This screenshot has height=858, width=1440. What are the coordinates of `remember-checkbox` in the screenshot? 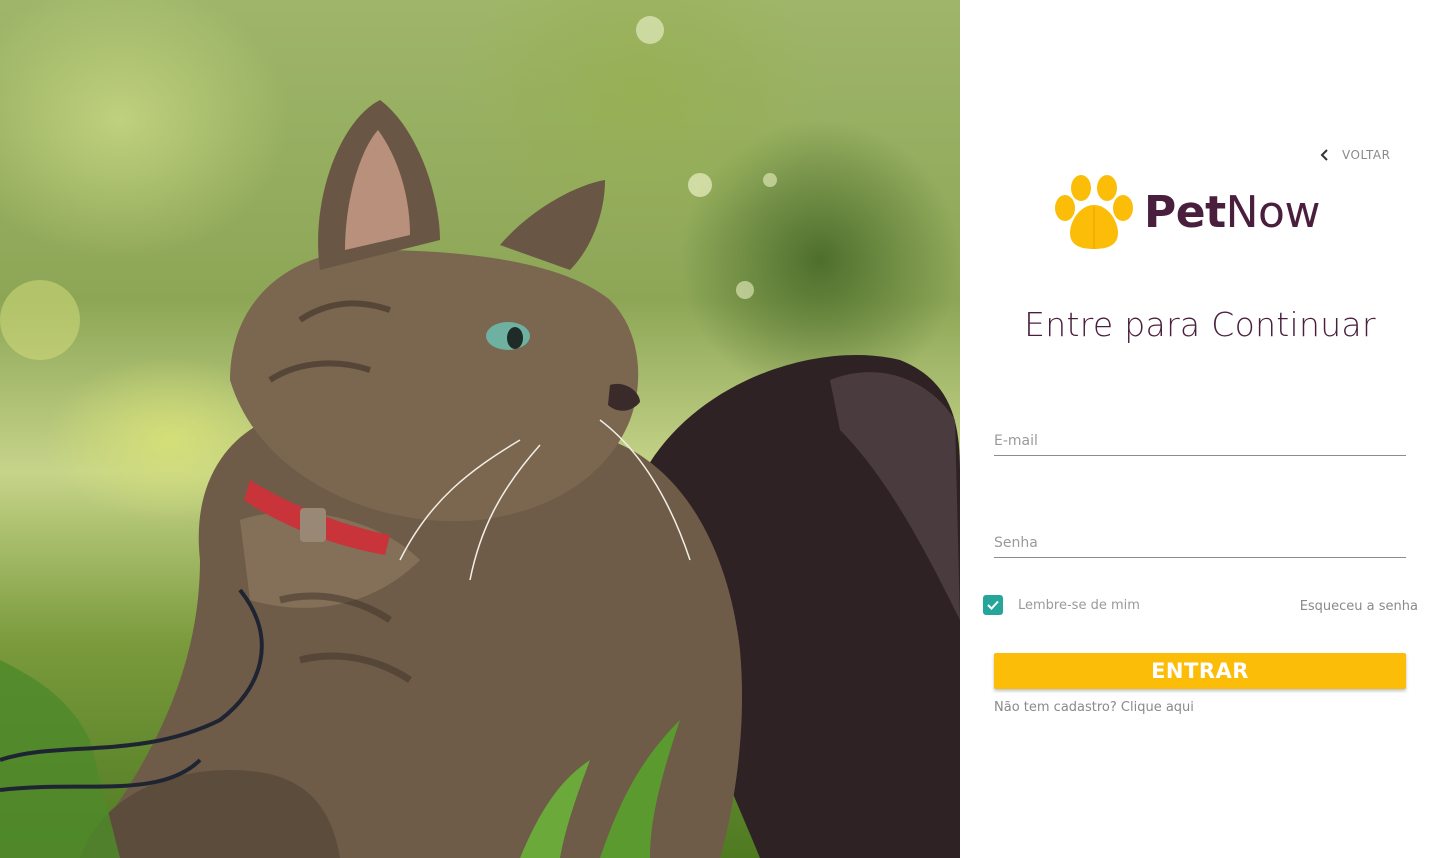 It's located at (993, 605).